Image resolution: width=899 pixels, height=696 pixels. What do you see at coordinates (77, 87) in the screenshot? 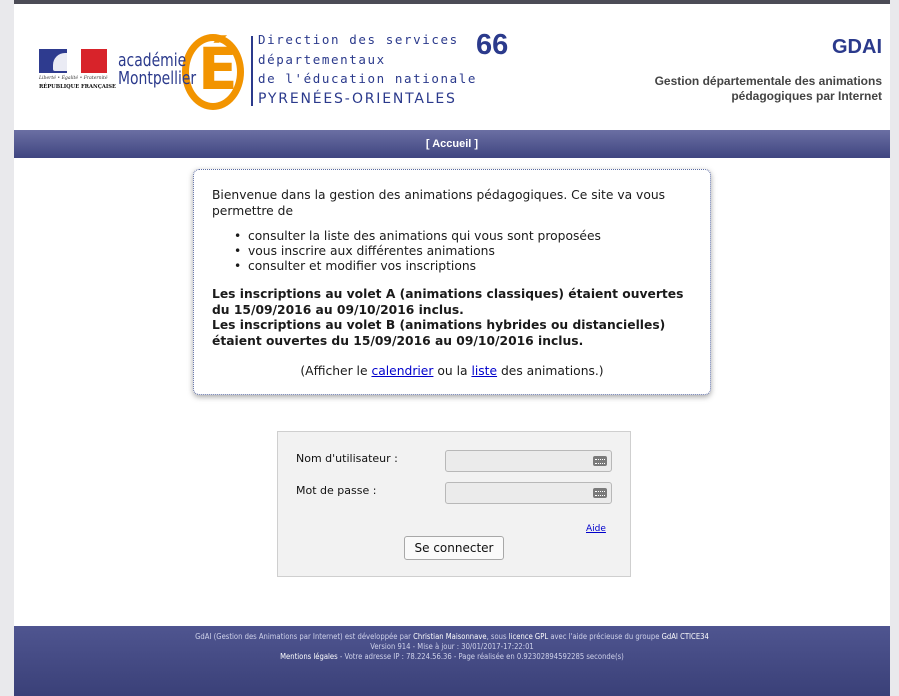
I see `rf-name: RÉPUBLIQUE FRANÇAISE` at bounding box center [77, 87].